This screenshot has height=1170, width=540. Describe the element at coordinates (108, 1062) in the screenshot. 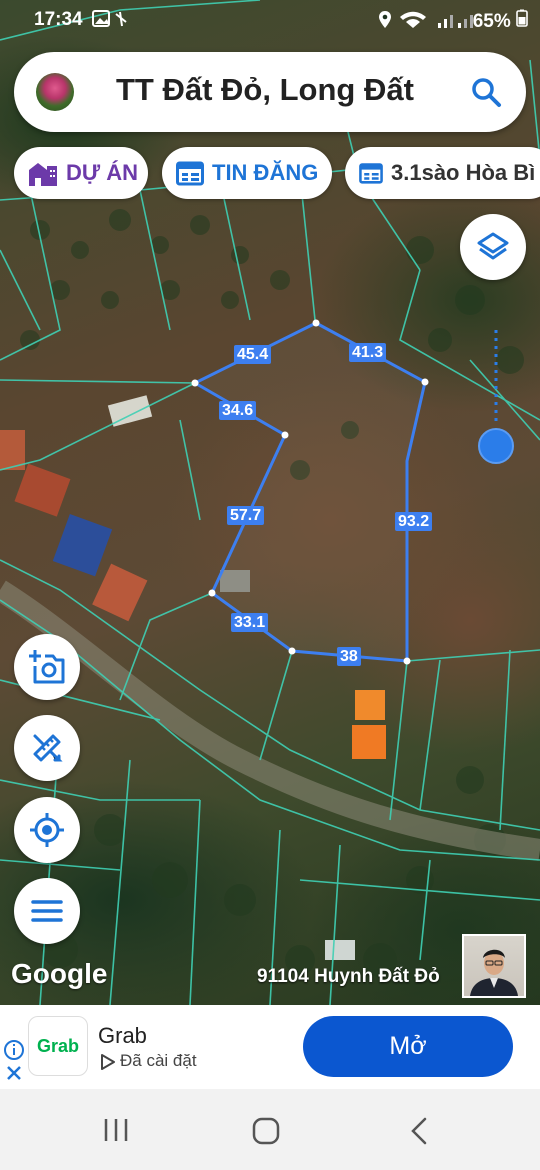

I see `play-store-icon` at that location.